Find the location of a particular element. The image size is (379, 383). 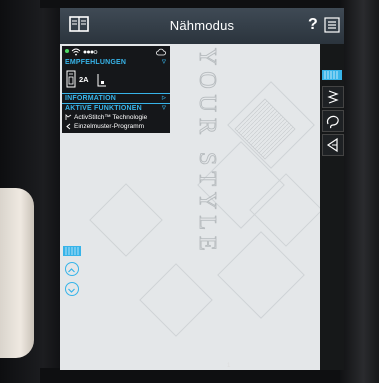

scroll-down-button is located at coordinates (72, 289).